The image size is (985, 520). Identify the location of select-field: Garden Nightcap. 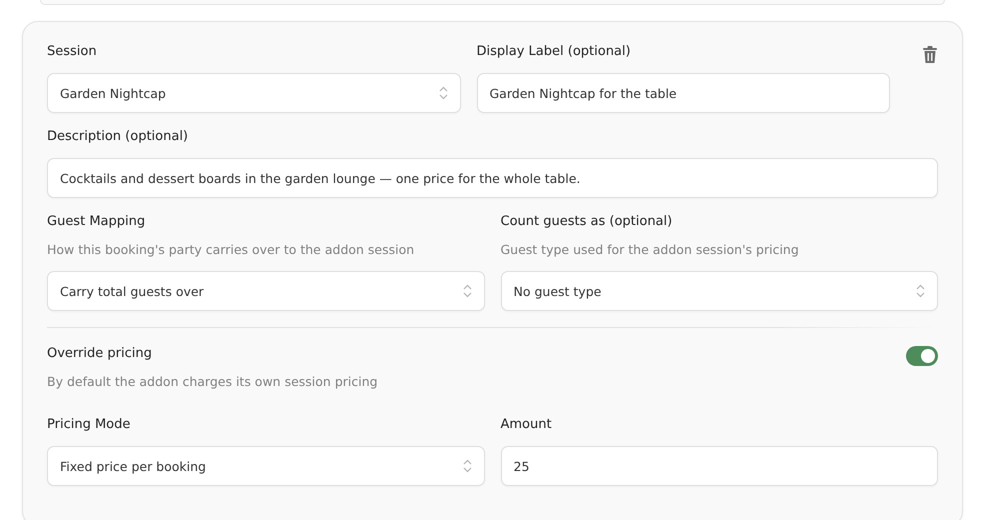
(253, 93).